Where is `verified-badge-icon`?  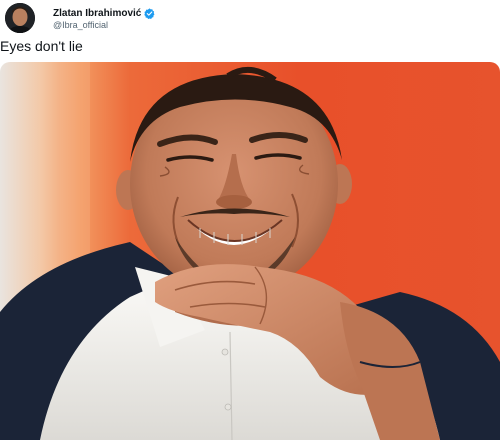
verified-badge-icon is located at coordinates (149, 13).